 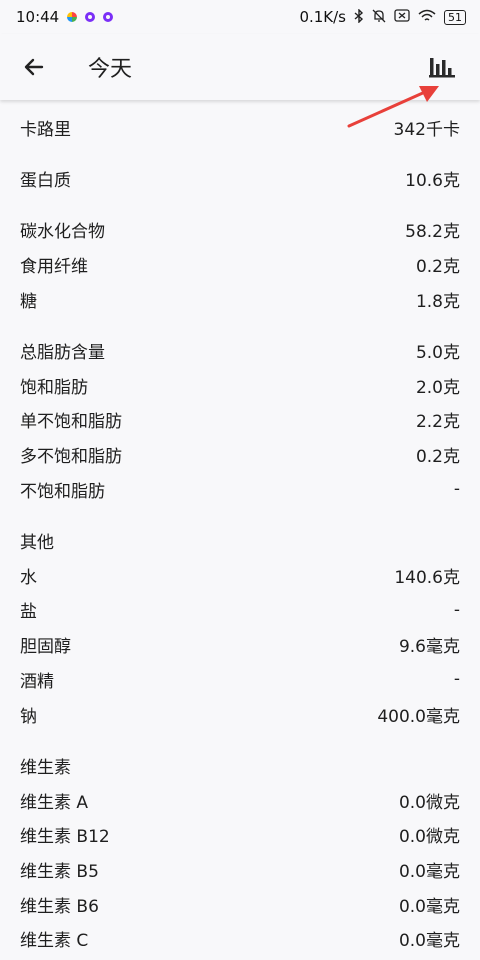 What do you see at coordinates (240, 385) in the screenshot?
I see `list-item-saturated-fat: 饱和脂肪 2.0克` at bounding box center [240, 385].